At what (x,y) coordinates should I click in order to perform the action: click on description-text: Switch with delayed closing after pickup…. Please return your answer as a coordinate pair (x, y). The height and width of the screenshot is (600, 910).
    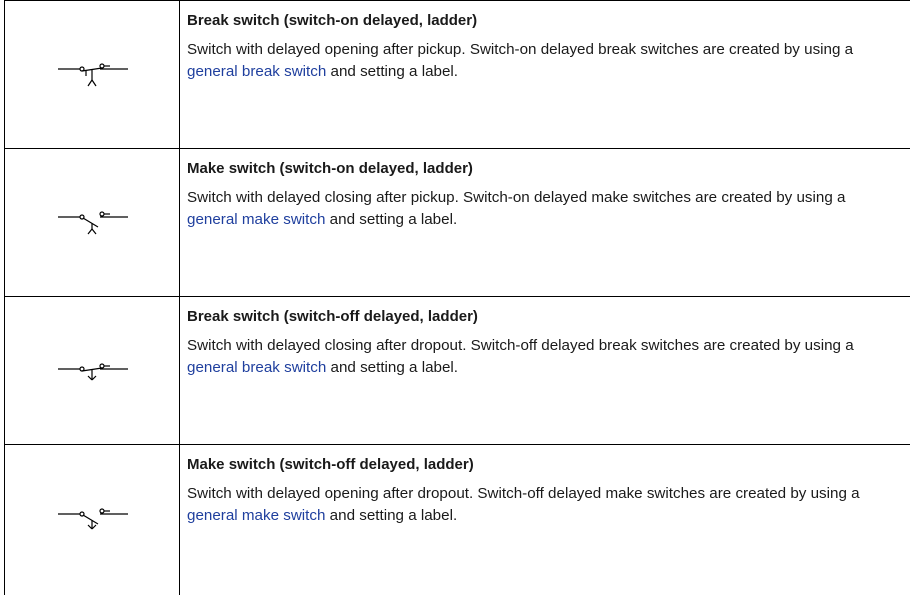
    Looking at the image, I should click on (516, 197).